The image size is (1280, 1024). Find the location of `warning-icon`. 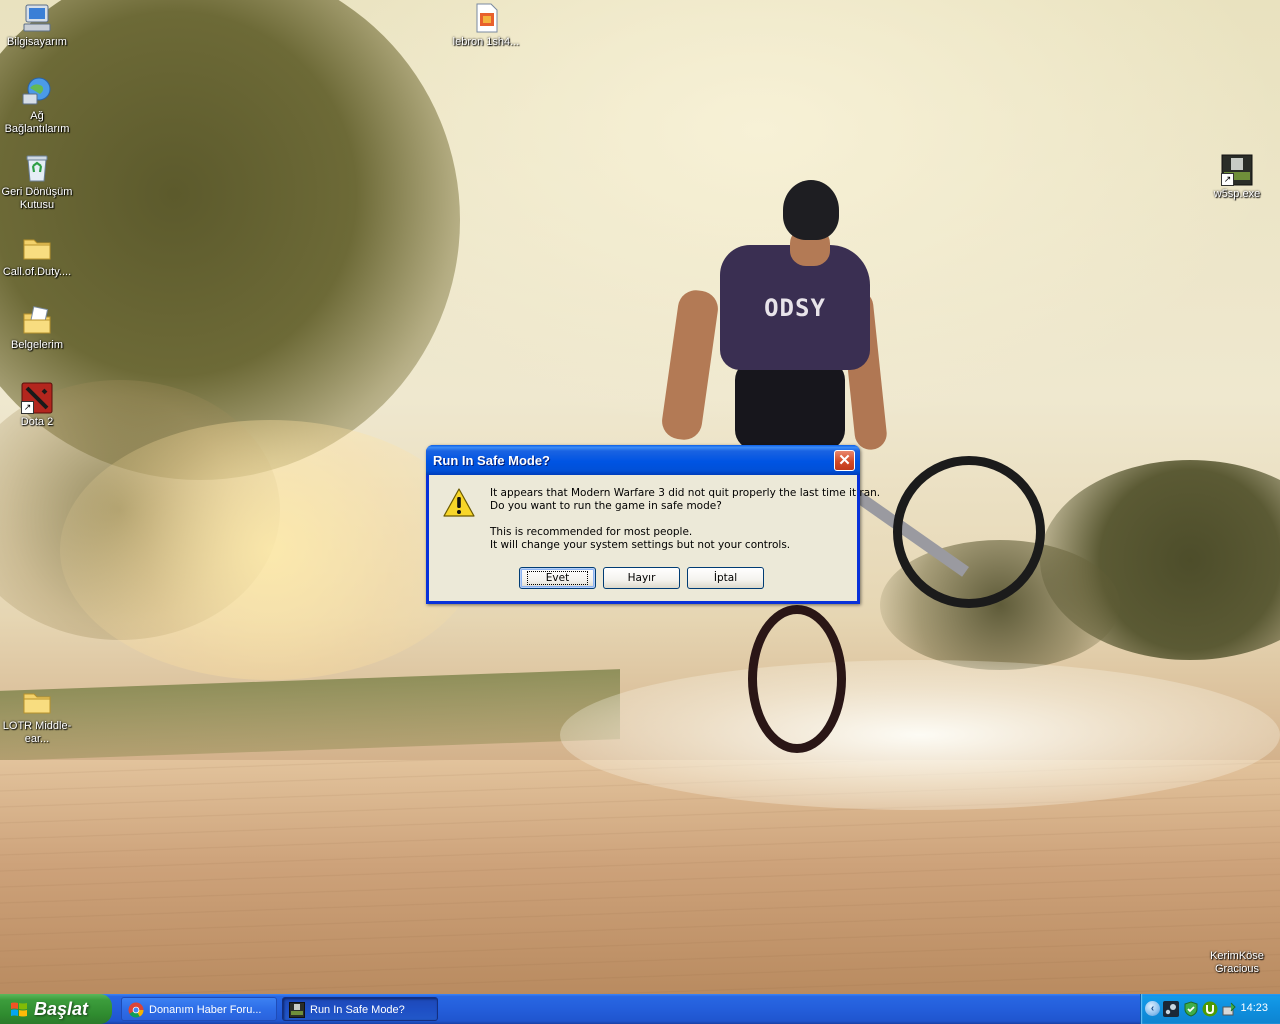

warning-icon is located at coordinates (459, 503).